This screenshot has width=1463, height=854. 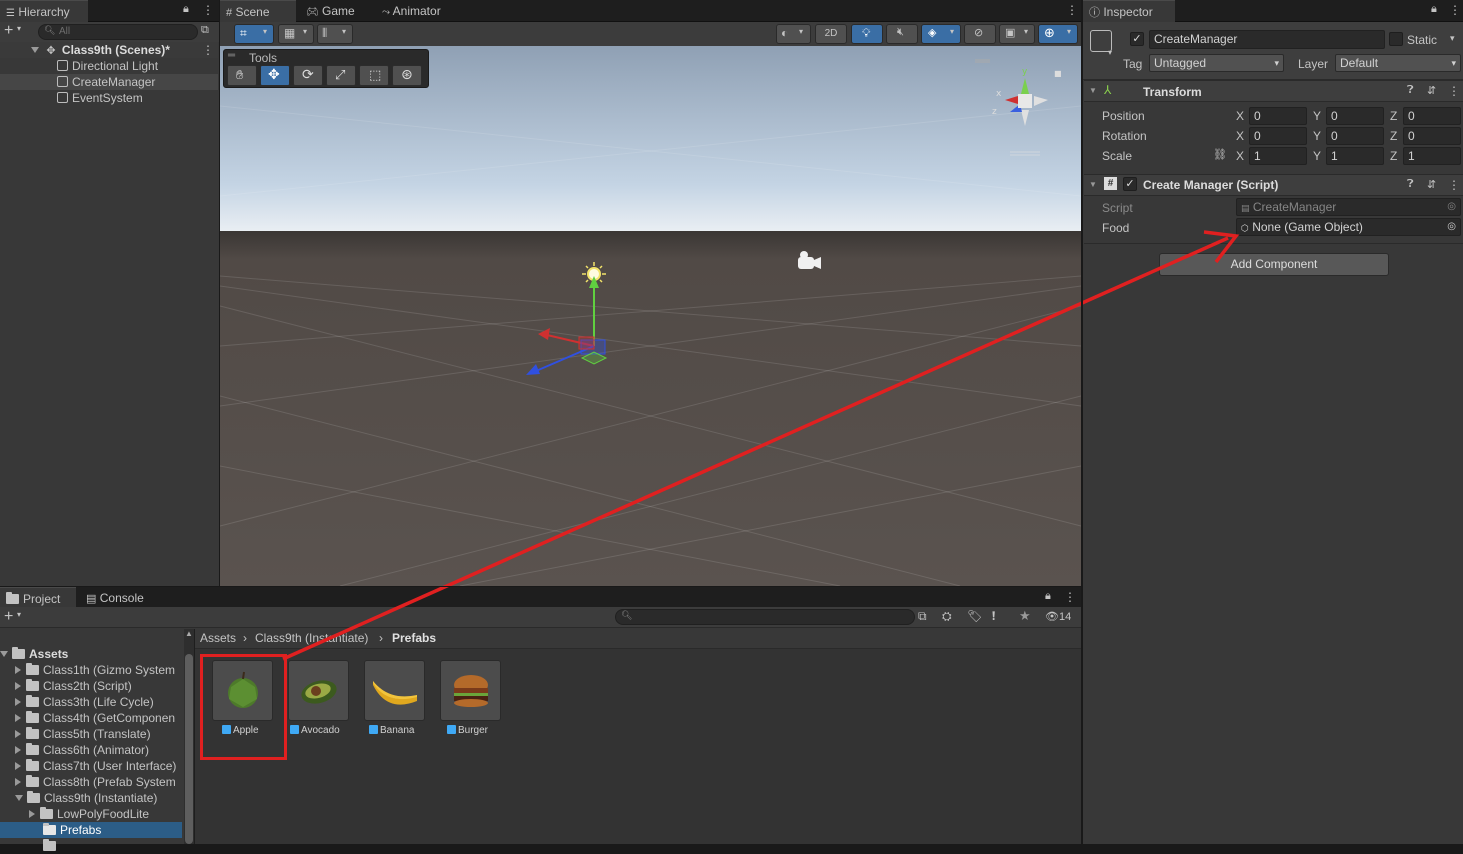 I want to click on hand-tool-button: ✋︎, so click(x=242, y=75).